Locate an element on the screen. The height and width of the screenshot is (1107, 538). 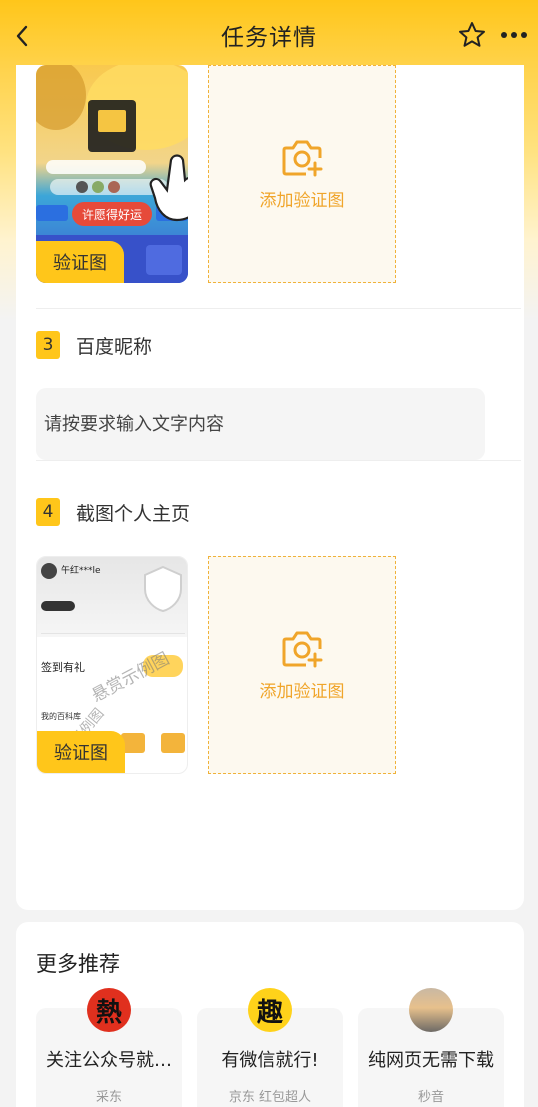
chevron-left-icon is located at coordinates (22, 36).